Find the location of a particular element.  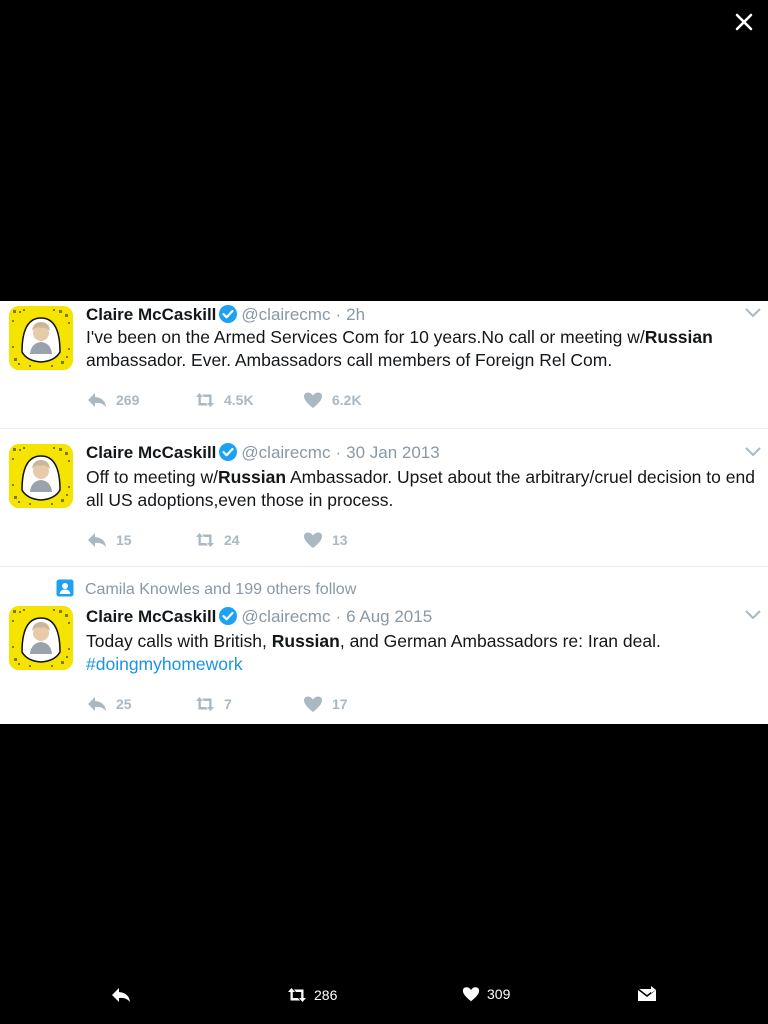

retweet-count: 4.5K is located at coordinates (239, 400).